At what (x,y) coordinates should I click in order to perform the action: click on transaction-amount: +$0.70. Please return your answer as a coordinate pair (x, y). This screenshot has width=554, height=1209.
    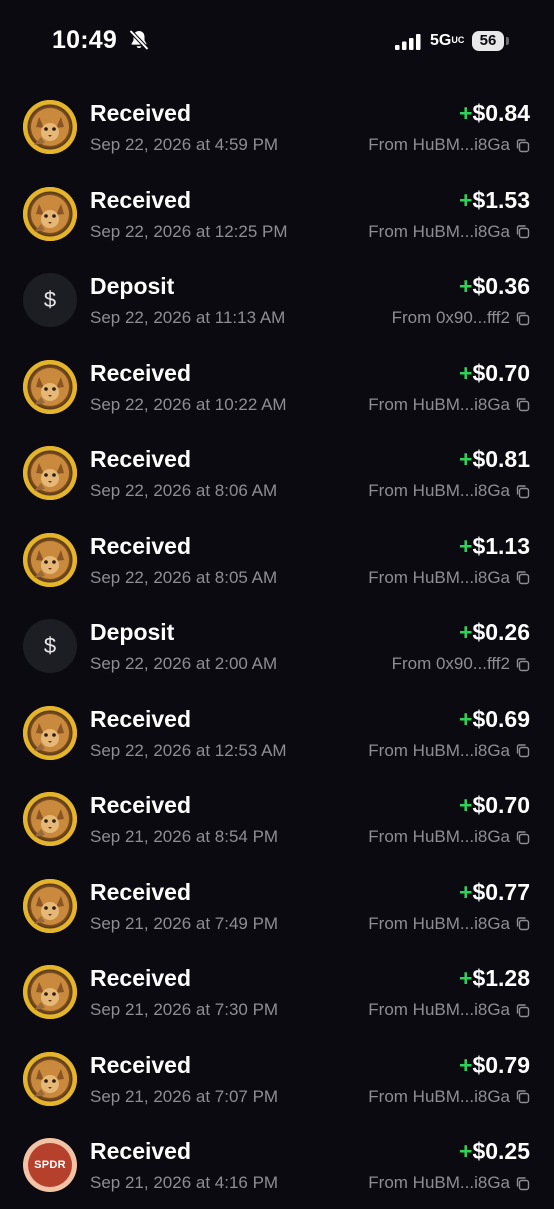
    Looking at the image, I should click on (494, 373).